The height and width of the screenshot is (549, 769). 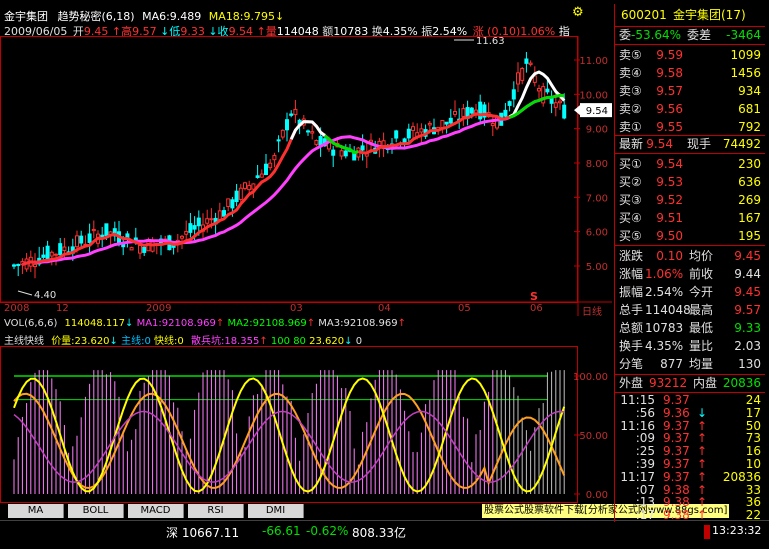 What do you see at coordinates (690, 200) in the screenshot?
I see `buy-order-row: 买③ 9.52 269` at bounding box center [690, 200].